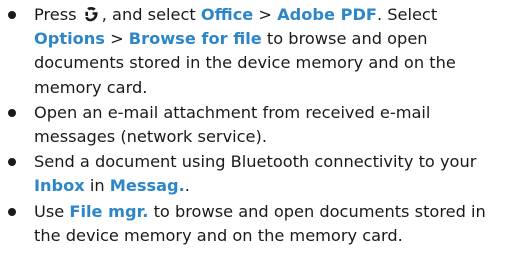 This screenshot has width=520, height=268. Describe the element at coordinates (327, 14) in the screenshot. I see `menu-item-adobe-pdf: Adobe PDF` at that location.